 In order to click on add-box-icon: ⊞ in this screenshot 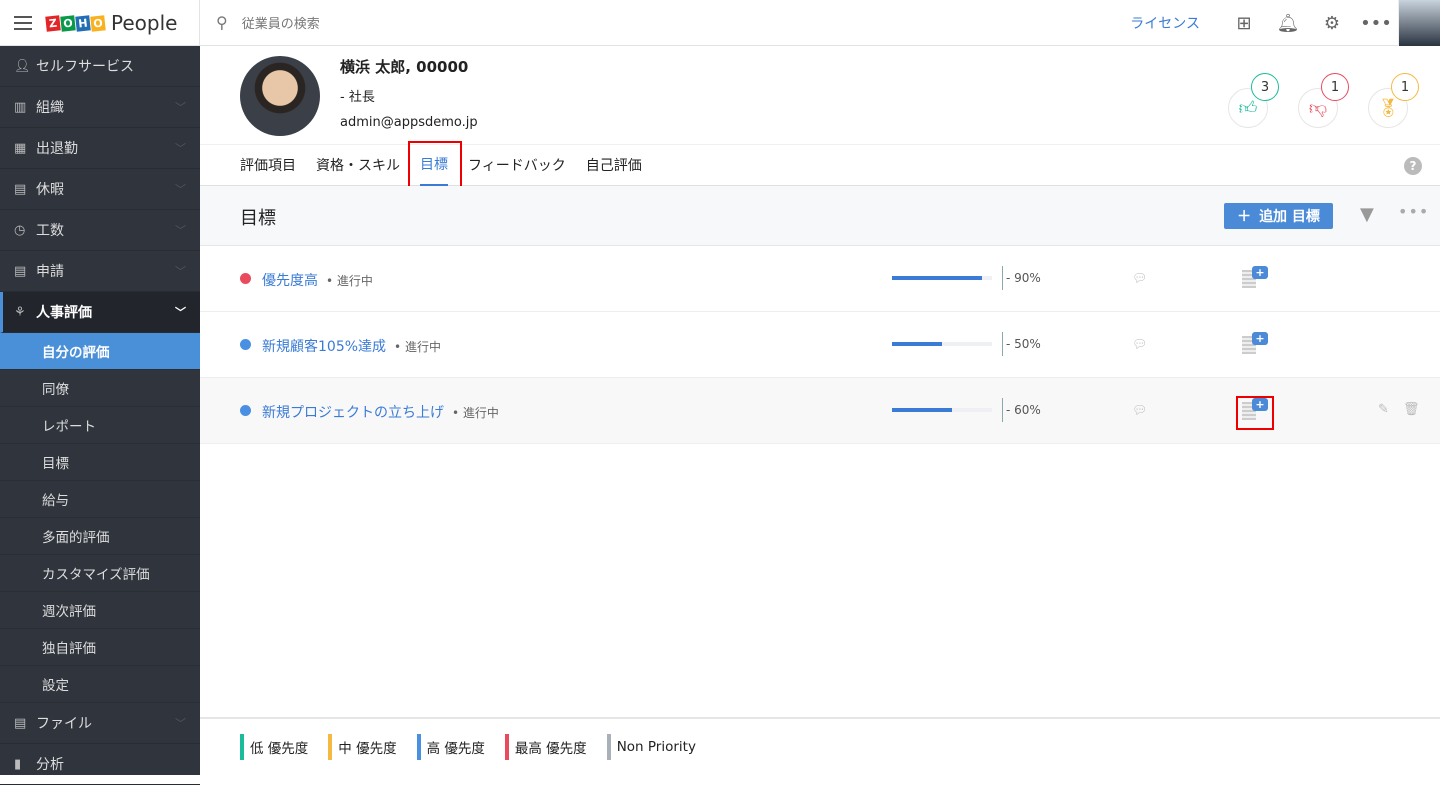, I will do `click(1244, 23)`.